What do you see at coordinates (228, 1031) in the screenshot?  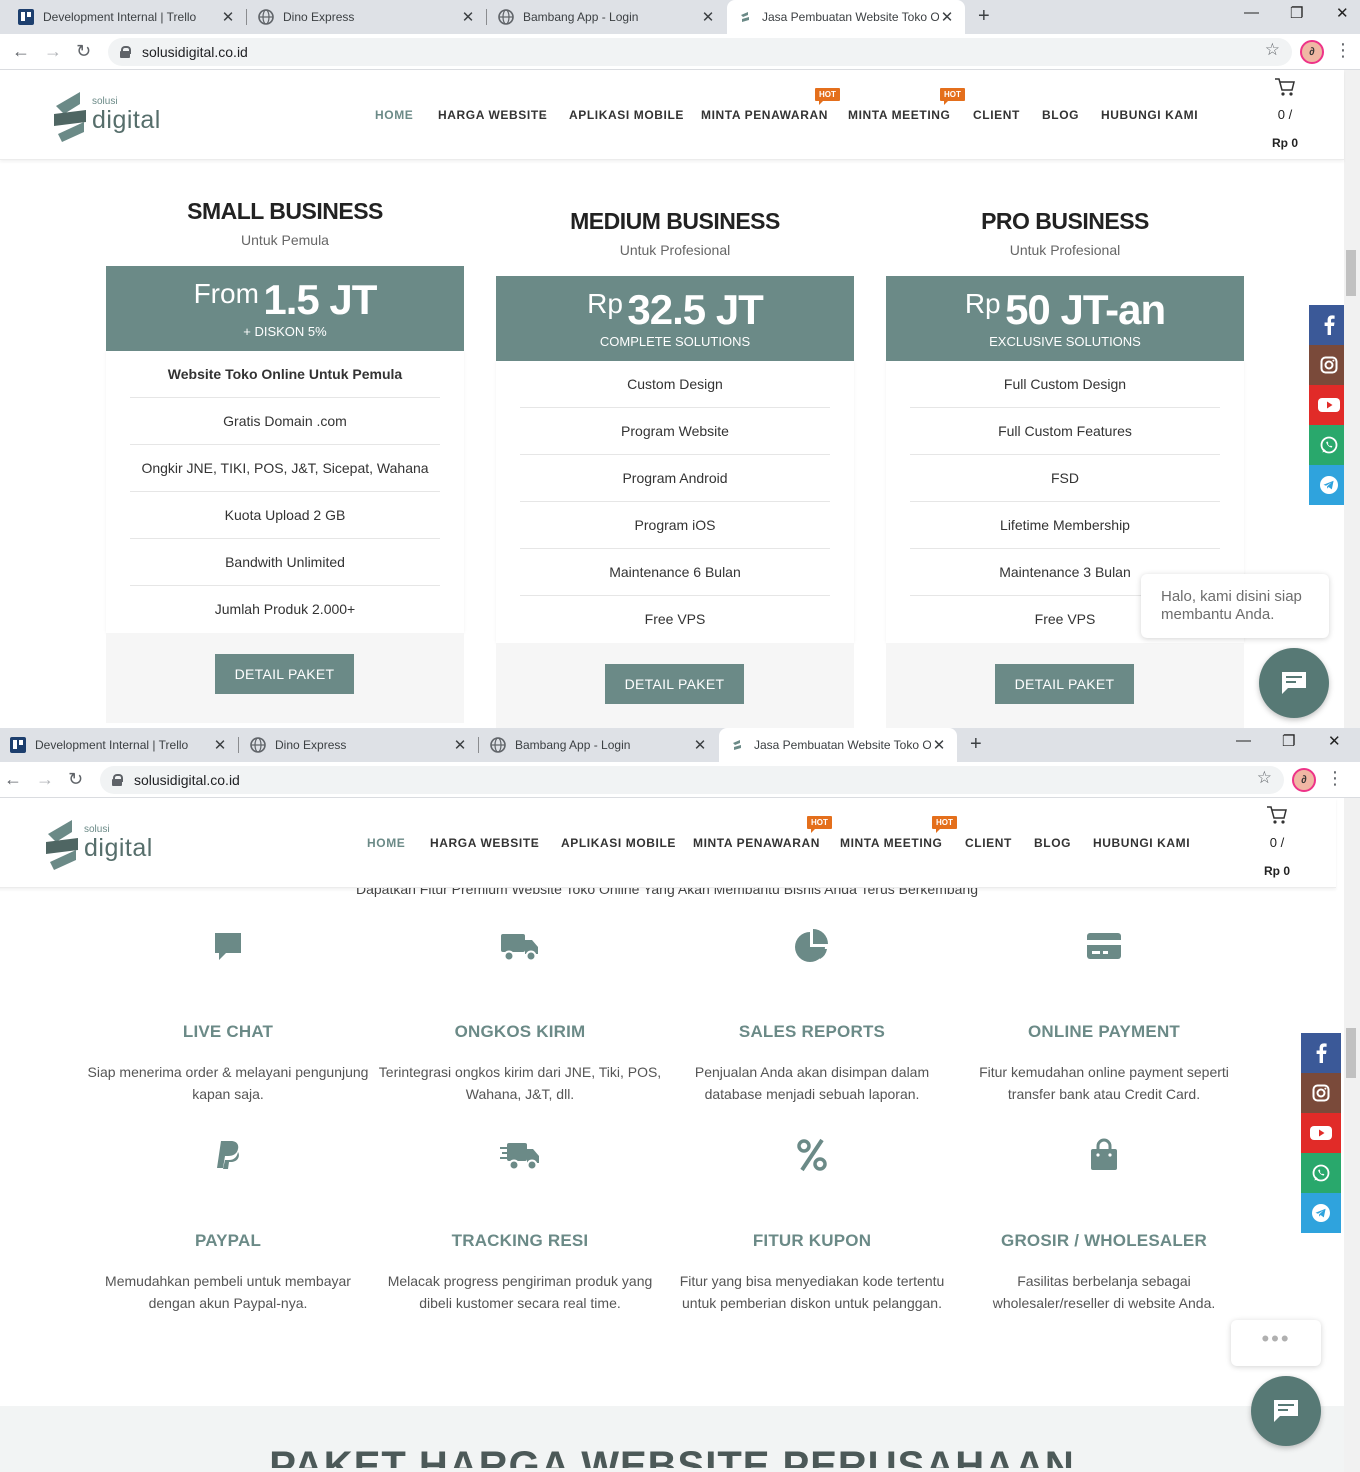 I see `feature-title: LIVE CHAT` at bounding box center [228, 1031].